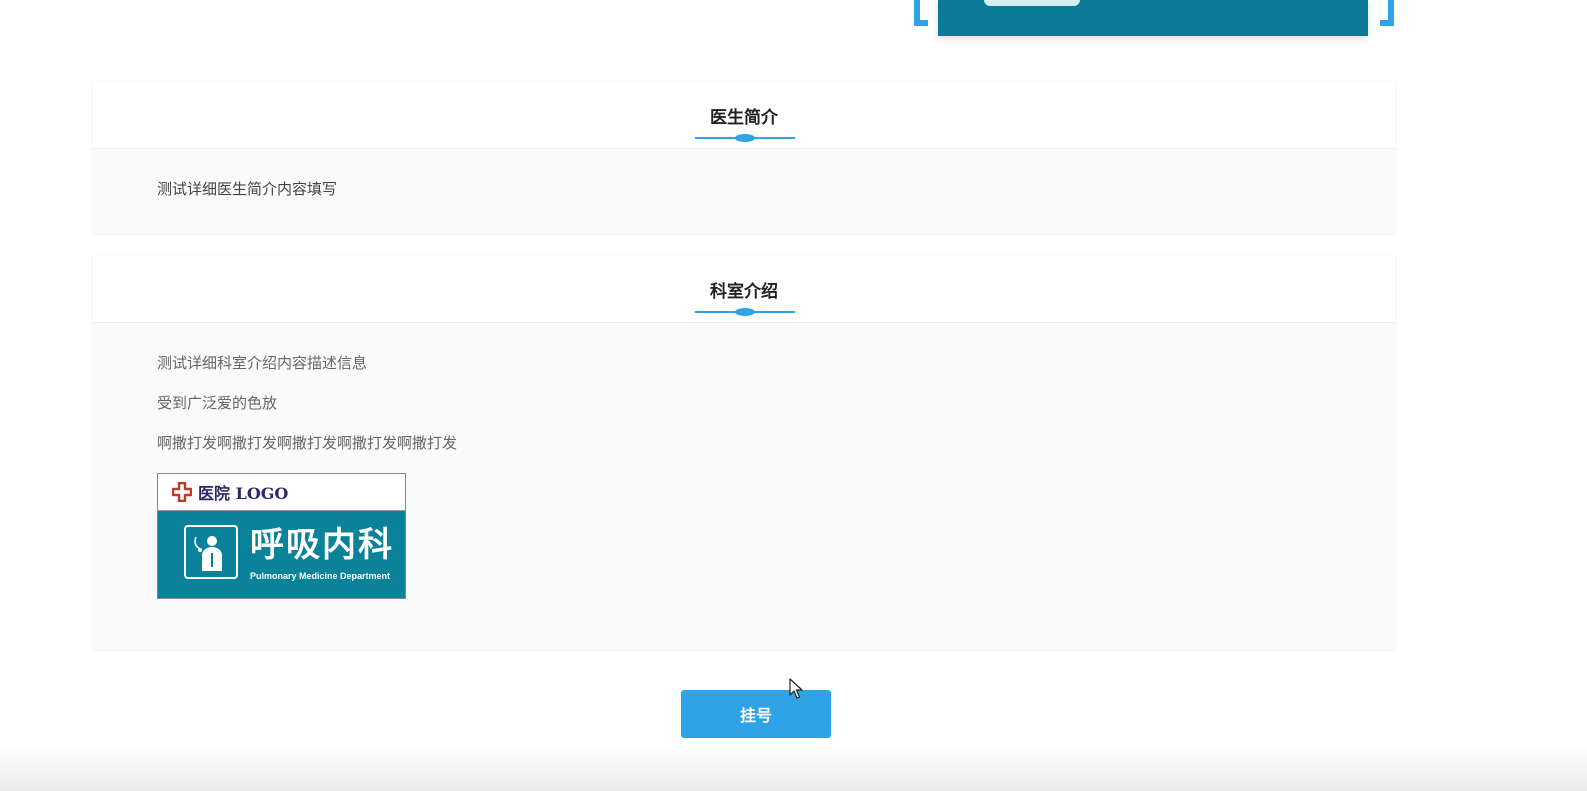 The height and width of the screenshot is (791, 1587). What do you see at coordinates (793, 768) in the screenshot?
I see `footer-strip` at bounding box center [793, 768].